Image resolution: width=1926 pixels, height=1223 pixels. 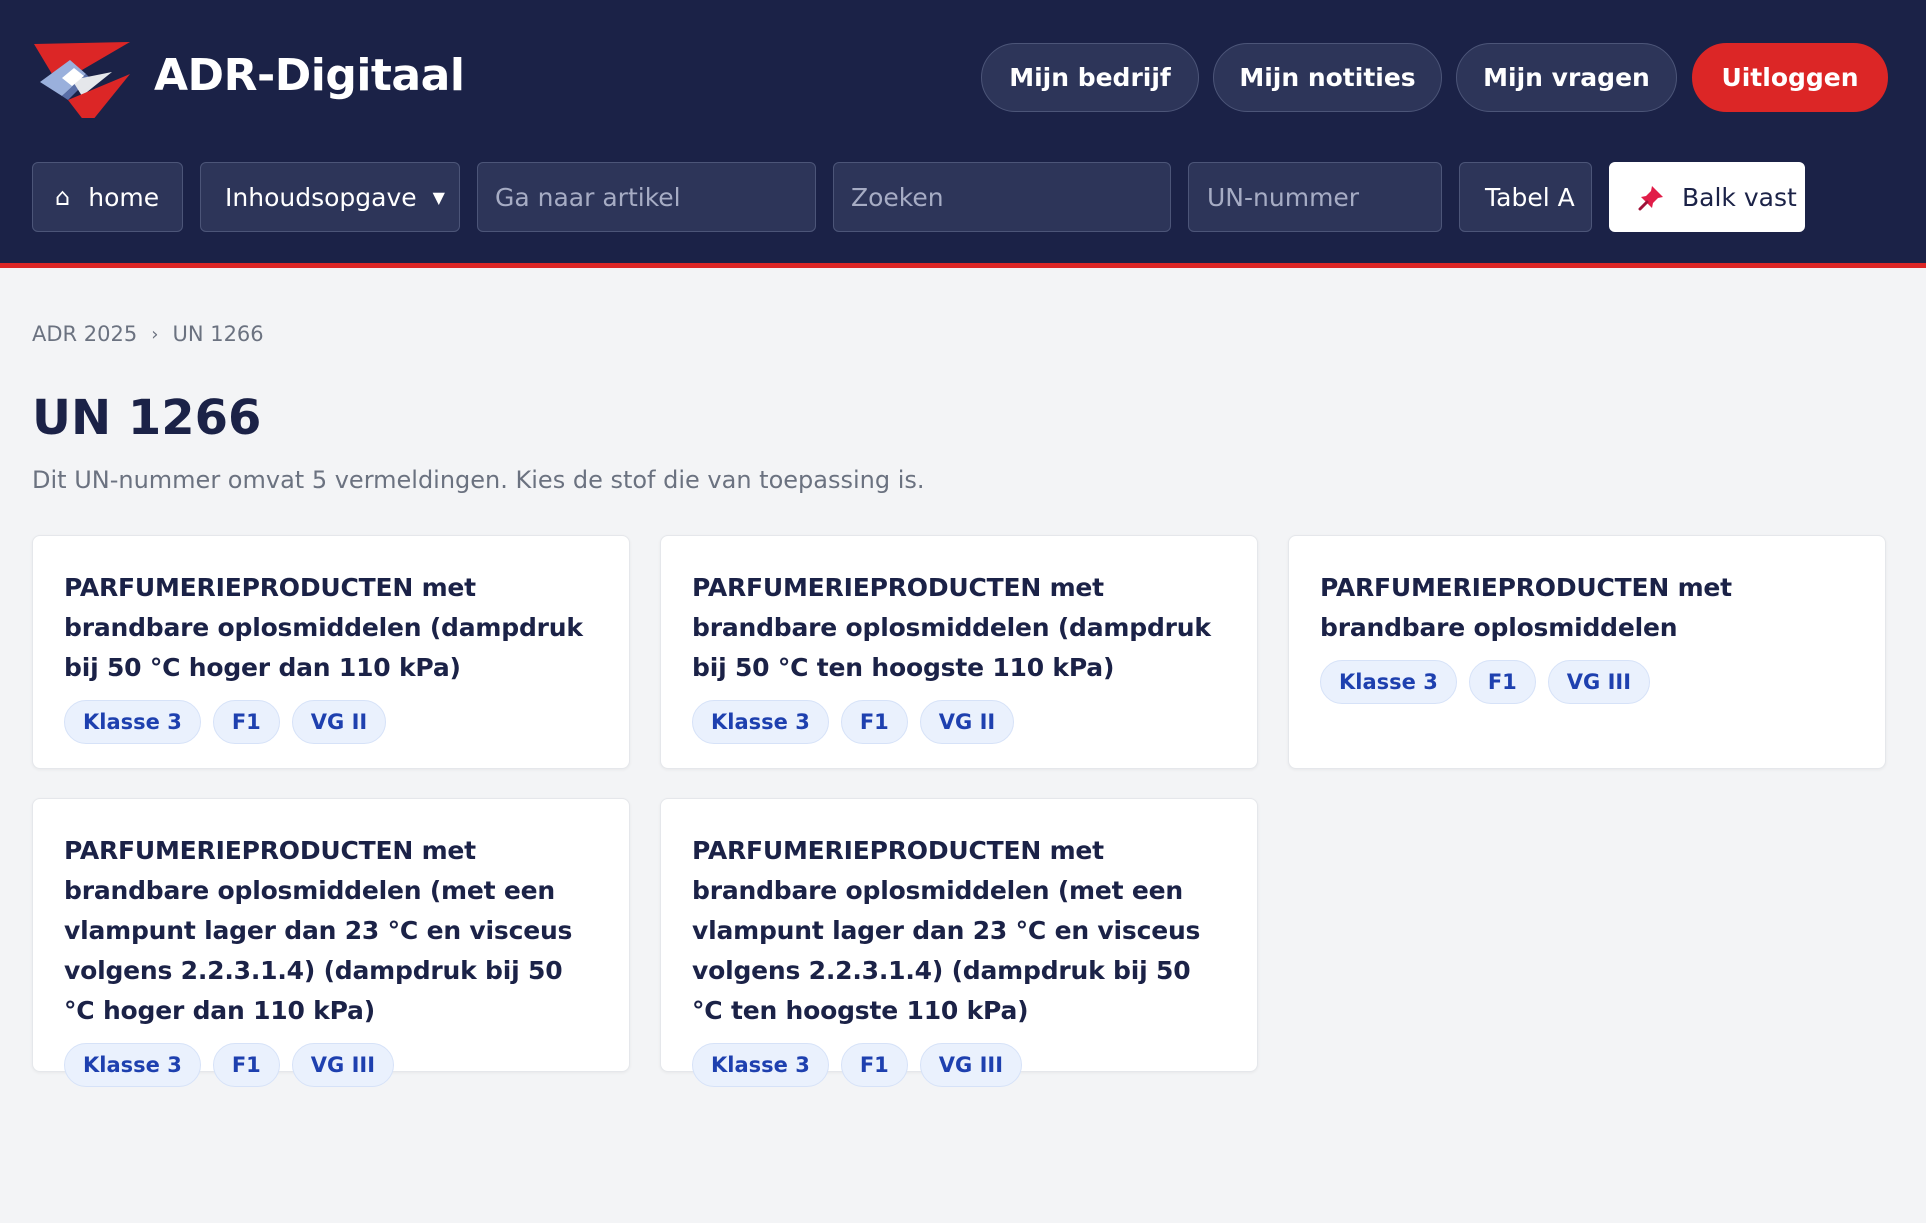 I want to click on un-number-placeholder: UN-nummer, so click(x=1283, y=197).